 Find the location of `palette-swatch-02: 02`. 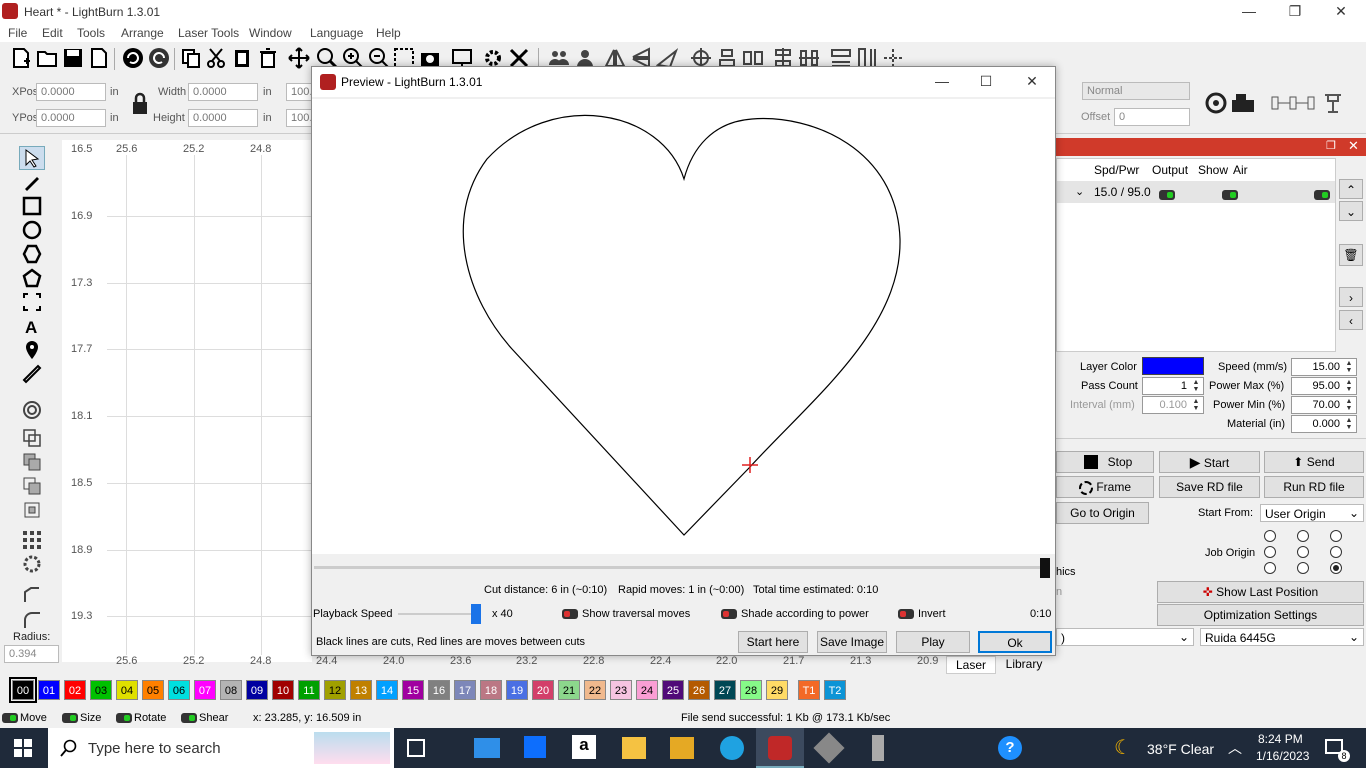

palette-swatch-02: 02 is located at coordinates (75, 690).